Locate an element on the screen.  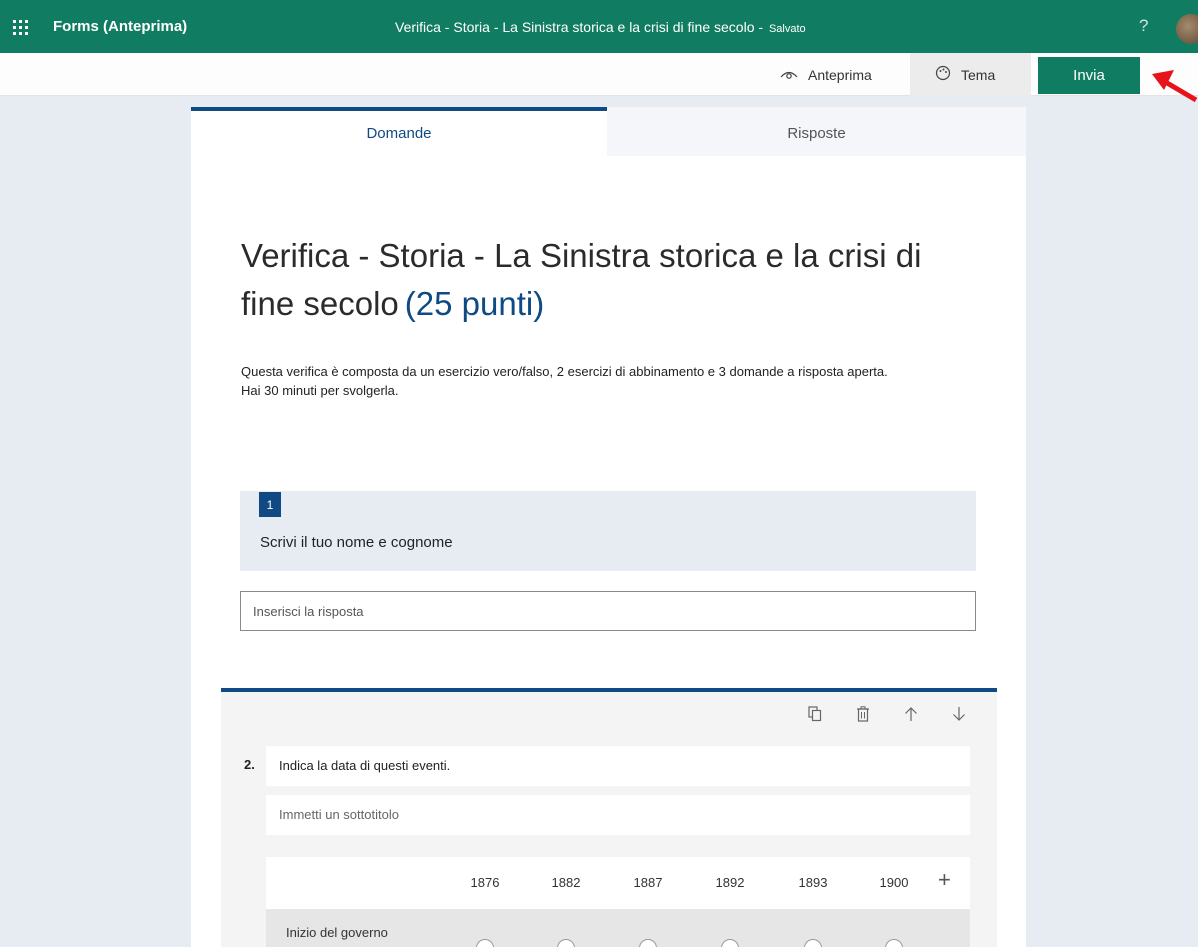
likert-row: Inizio del governo is located at coordinates (618, 928).